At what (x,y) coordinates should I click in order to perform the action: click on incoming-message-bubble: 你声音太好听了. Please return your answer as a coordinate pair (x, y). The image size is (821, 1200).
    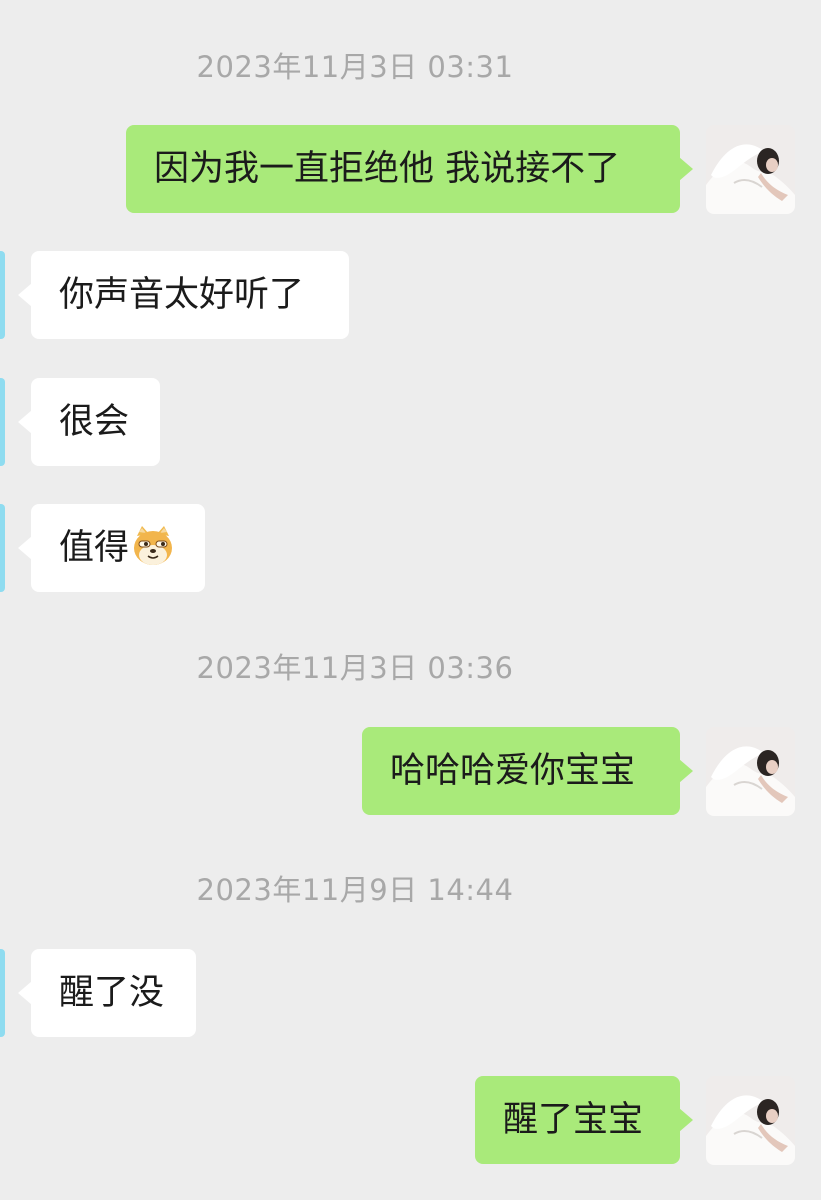
    Looking at the image, I should click on (183, 295).